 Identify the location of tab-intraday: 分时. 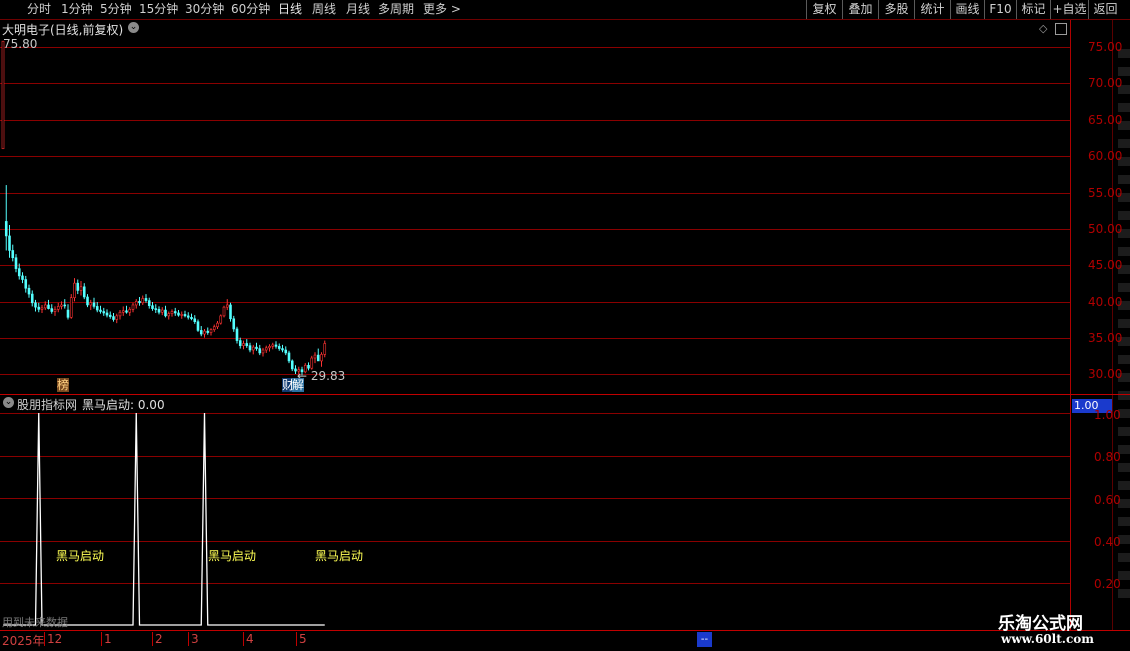
(39, 9).